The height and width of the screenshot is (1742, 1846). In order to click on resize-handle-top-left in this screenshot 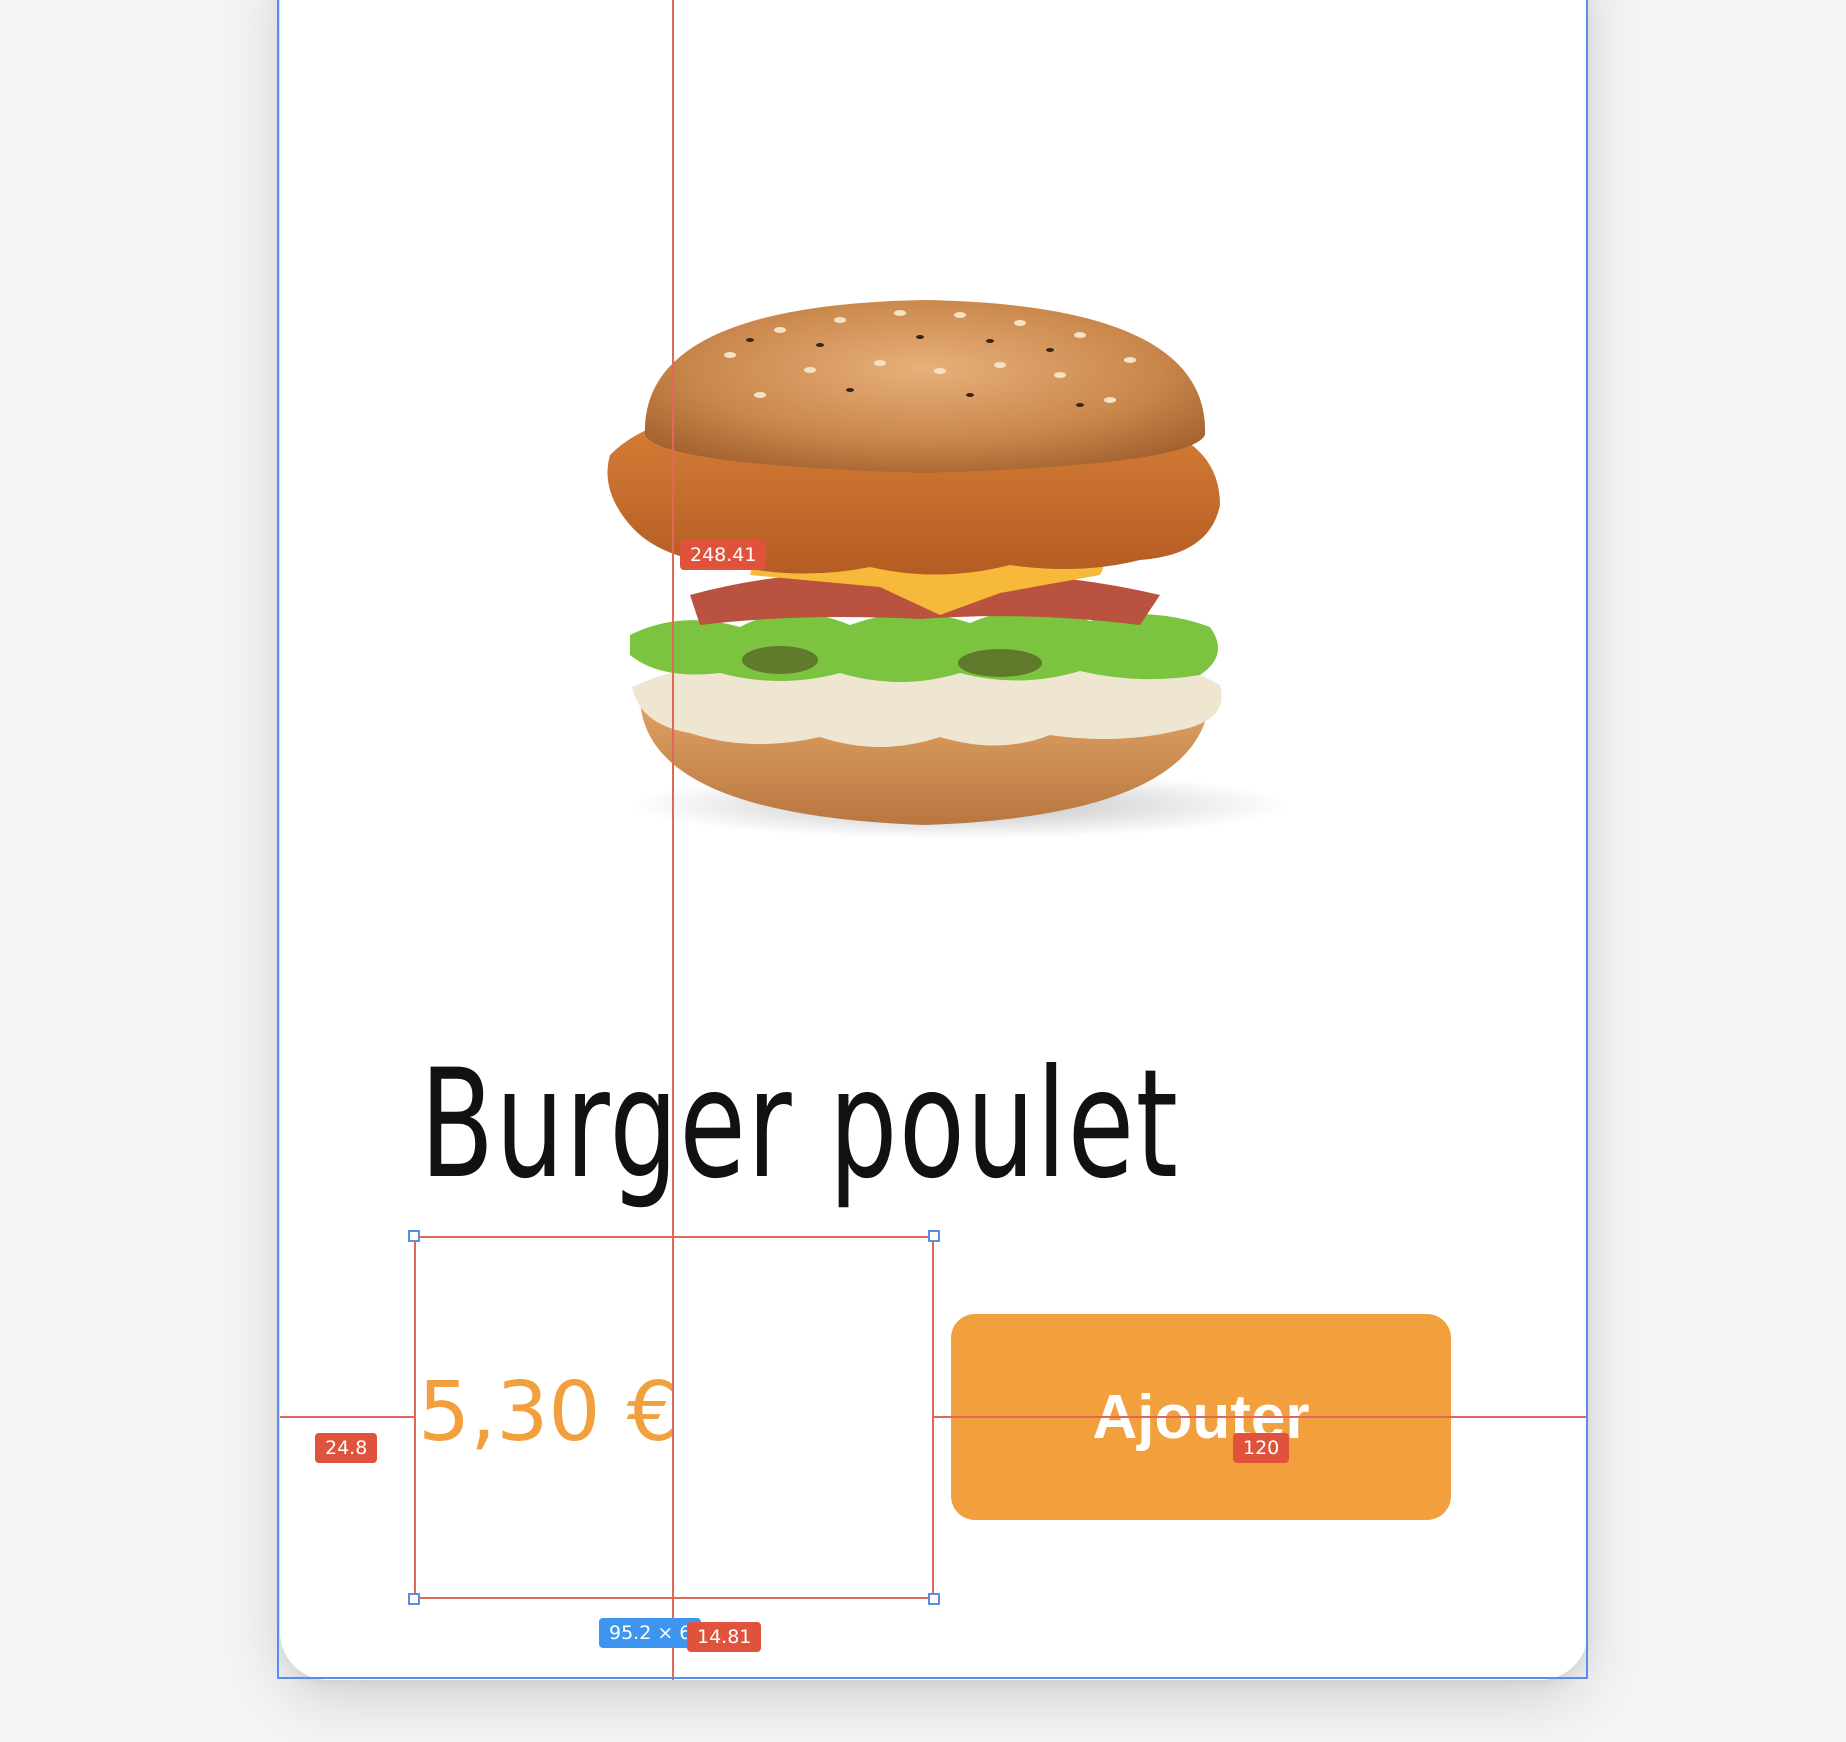, I will do `click(414, 1236)`.